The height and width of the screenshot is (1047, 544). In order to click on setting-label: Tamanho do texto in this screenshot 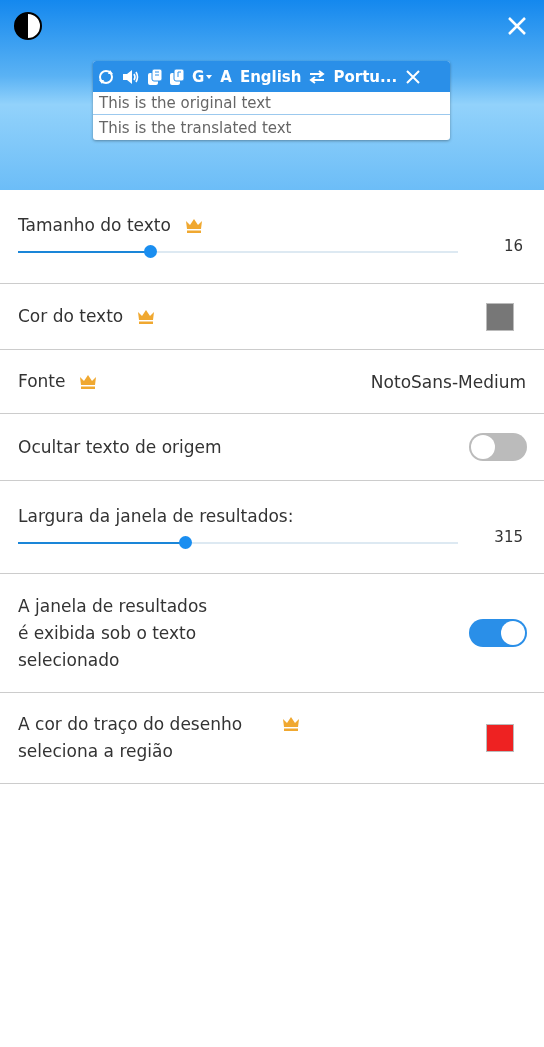, I will do `click(94, 225)`.